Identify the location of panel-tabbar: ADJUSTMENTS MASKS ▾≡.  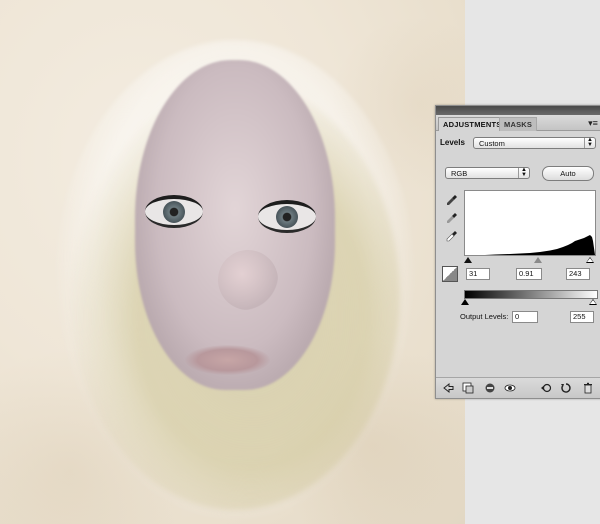
(518, 118).